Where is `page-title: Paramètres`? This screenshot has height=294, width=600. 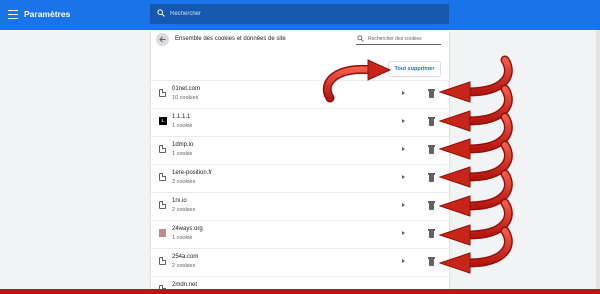 page-title: Paramètres is located at coordinates (47, 14).